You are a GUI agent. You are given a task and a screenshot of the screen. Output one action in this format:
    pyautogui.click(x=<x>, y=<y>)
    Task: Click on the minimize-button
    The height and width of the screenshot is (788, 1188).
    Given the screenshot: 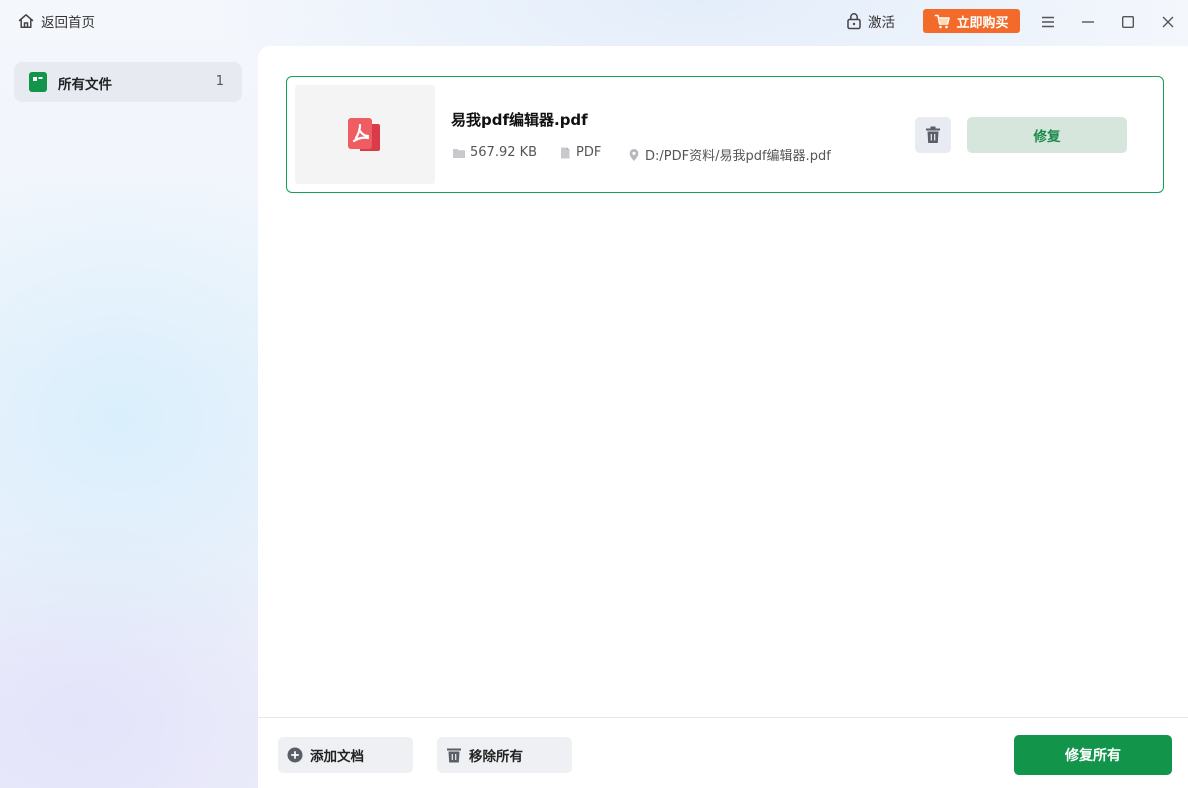 What is the action you would take?
    pyautogui.click(x=1088, y=22)
    